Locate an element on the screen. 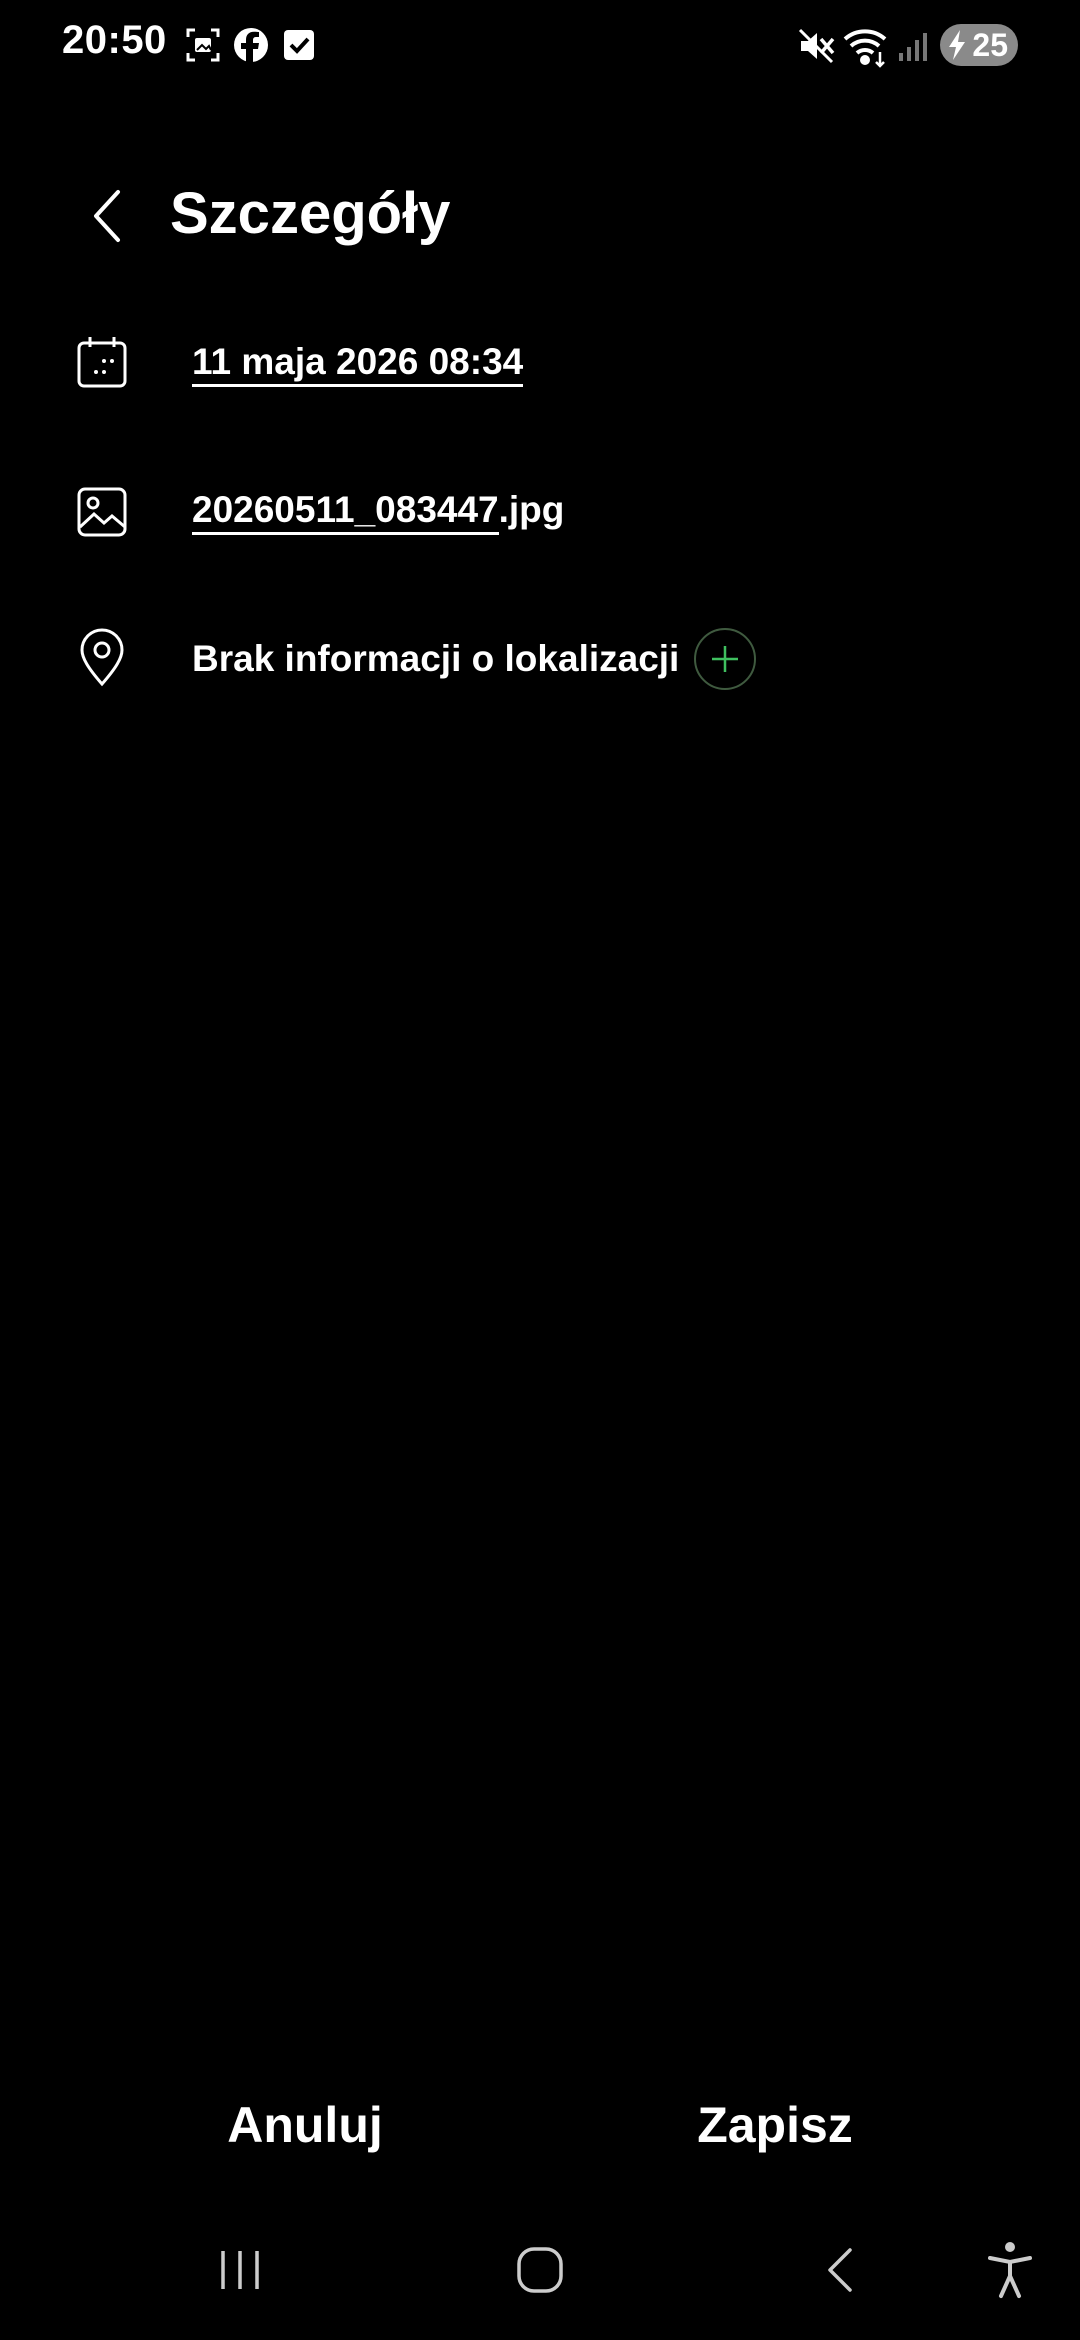  chevron-left-icon is located at coordinates (107, 216).